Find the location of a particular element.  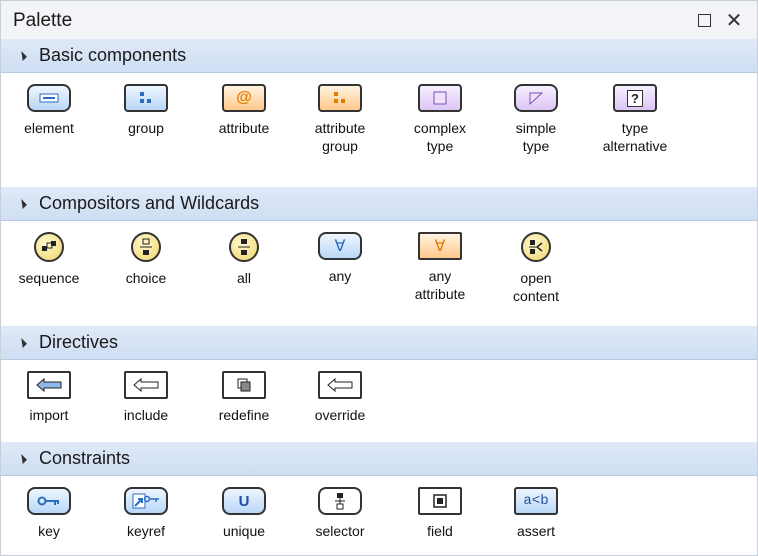

palette-item-attribute-group: attribute group is located at coordinates (340, 119).